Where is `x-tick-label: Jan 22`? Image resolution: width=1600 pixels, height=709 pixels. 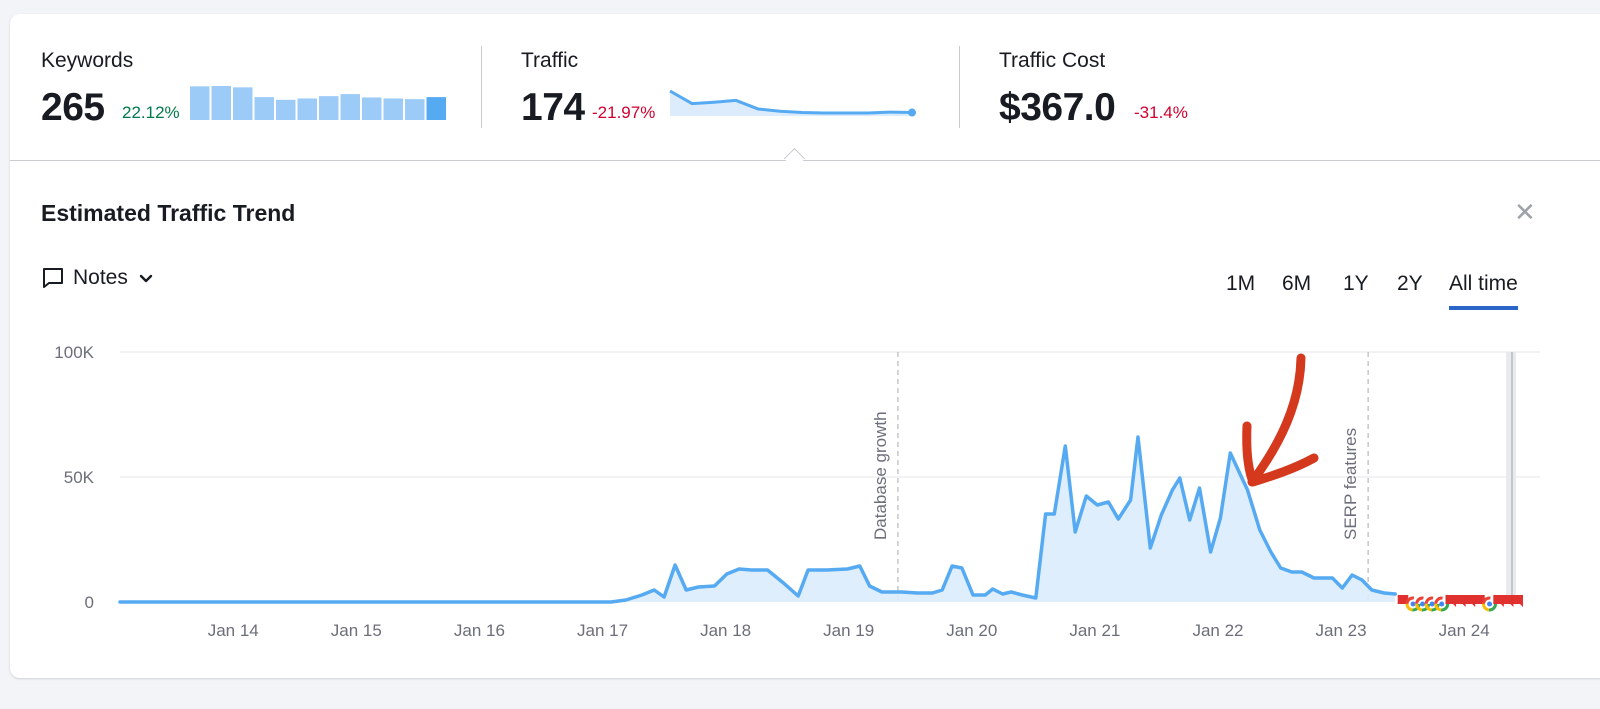 x-tick-label: Jan 22 is located at coordinates (1217, 630).